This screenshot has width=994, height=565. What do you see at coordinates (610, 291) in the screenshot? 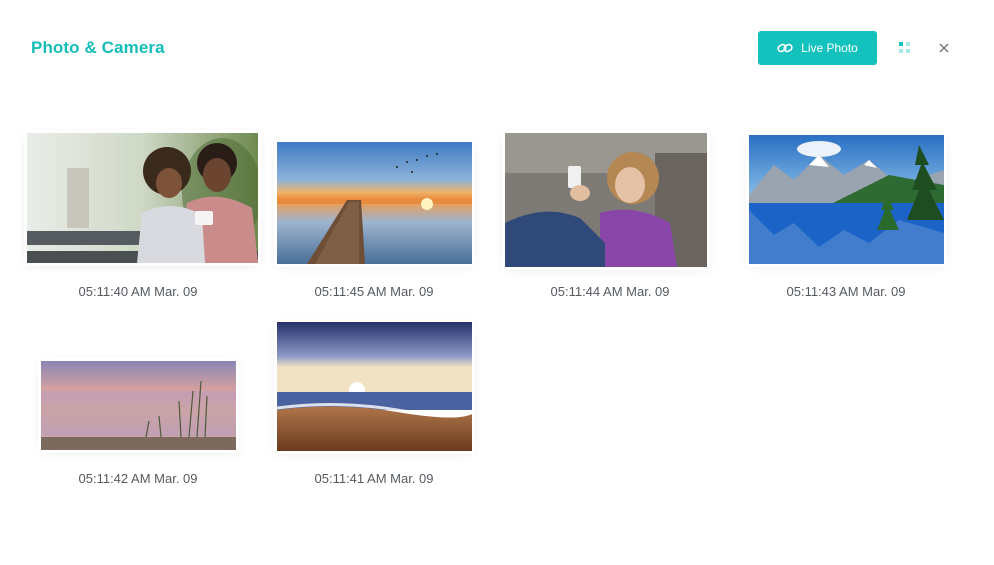
I see `photo-timestamp: 05:11:44 AM Mar. 09` at bounding box center [610, 291].